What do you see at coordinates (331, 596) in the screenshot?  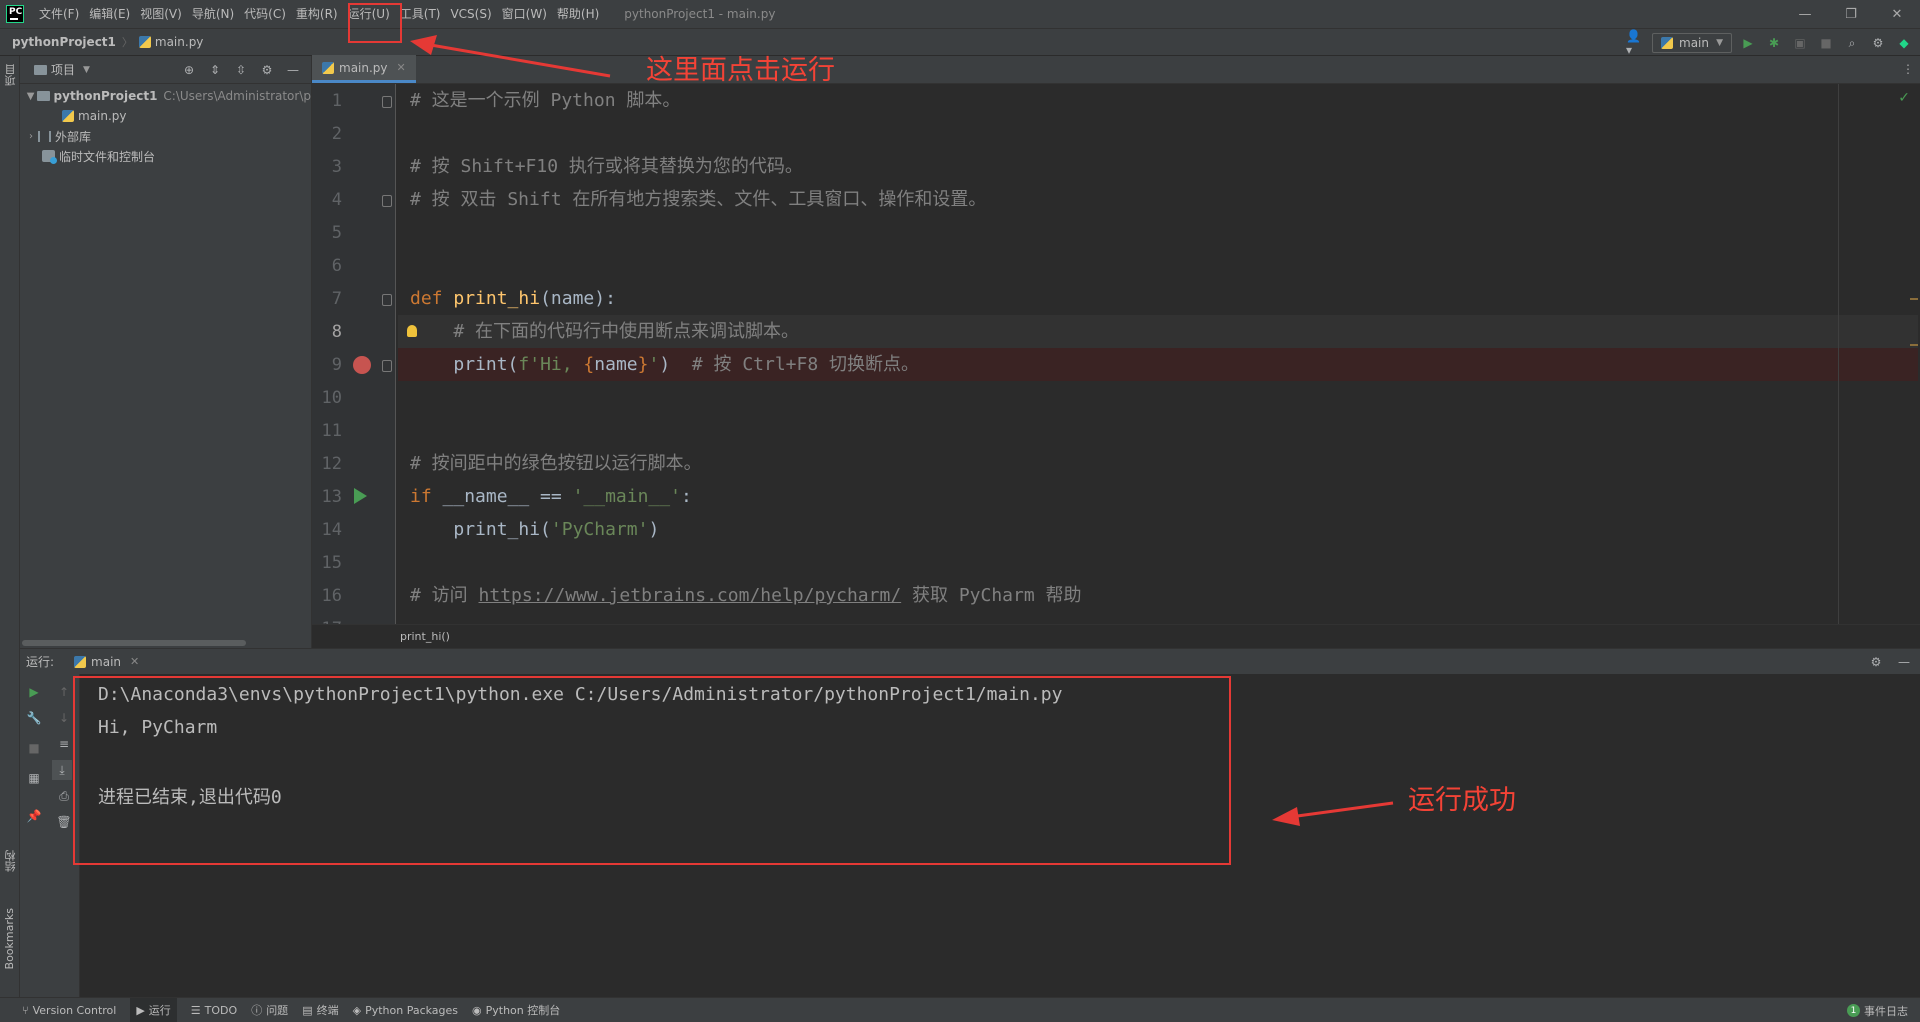 I see `line-number: 16` at bounding box center [331, 596].